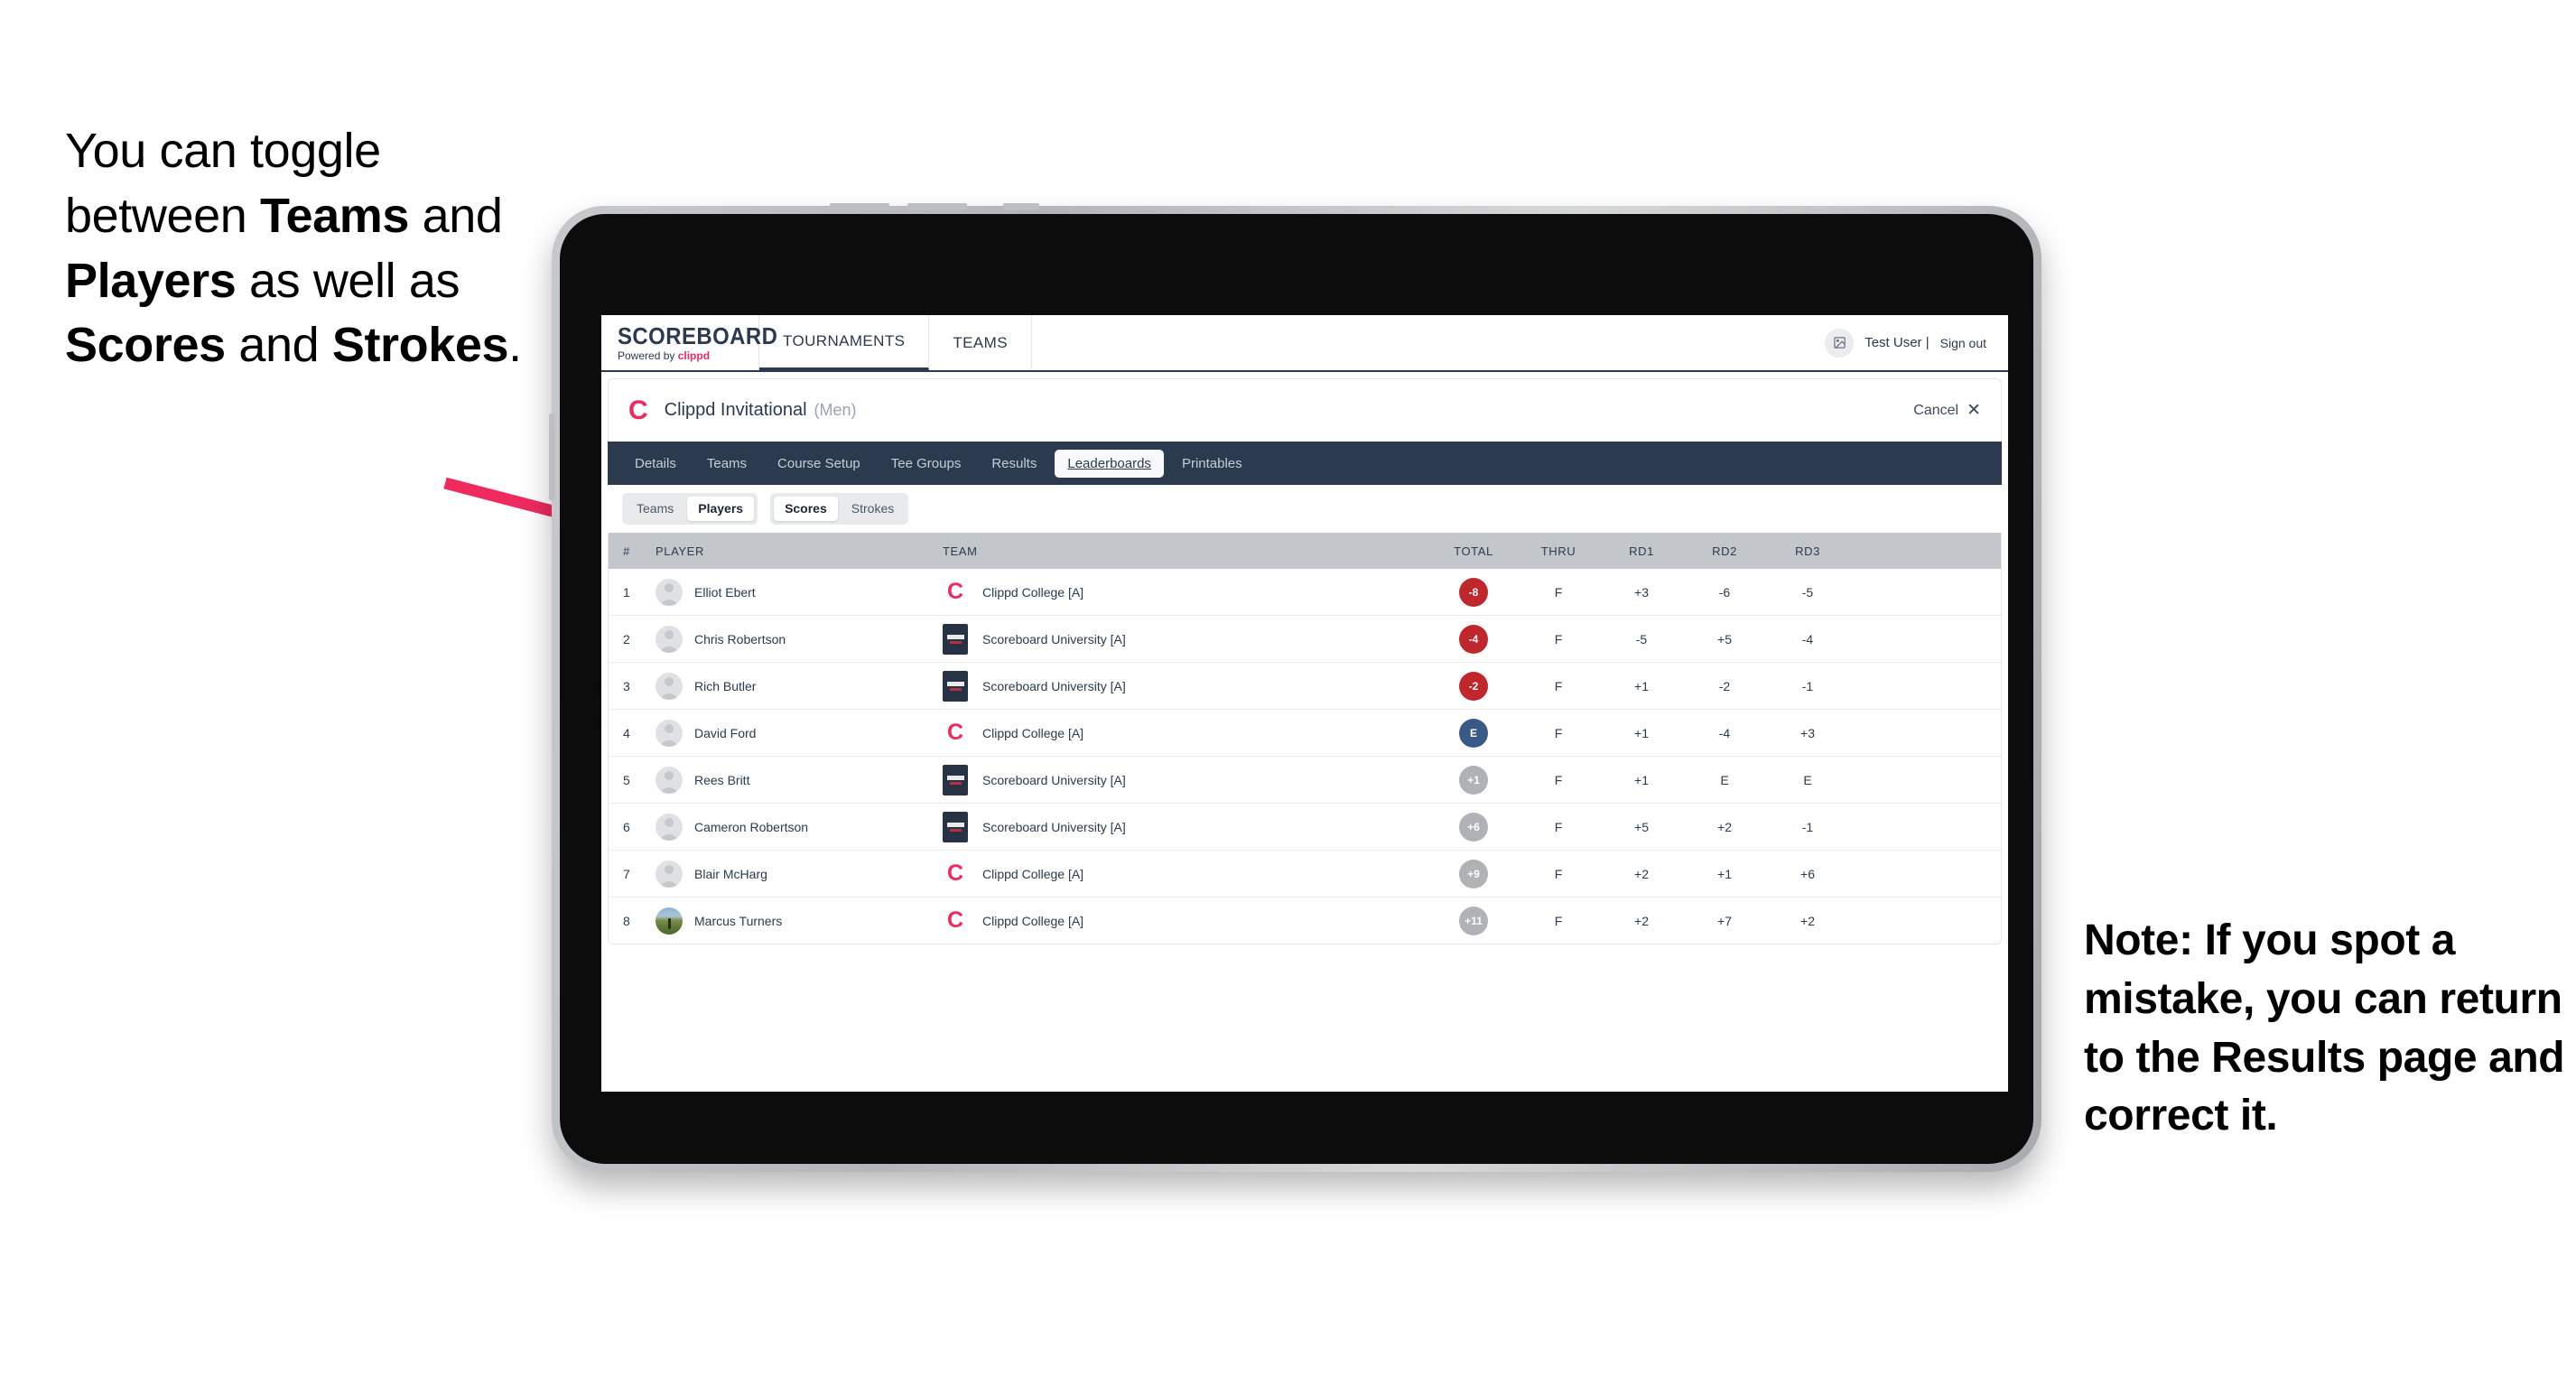 Image resolution: width=2576 pixels, height=1386 pixels. What do you see at coordinates (1305, 509) in the screenshot?
I see `toggle-row: Teams Players Scores Strokes` at bounding box center [1305, 509].